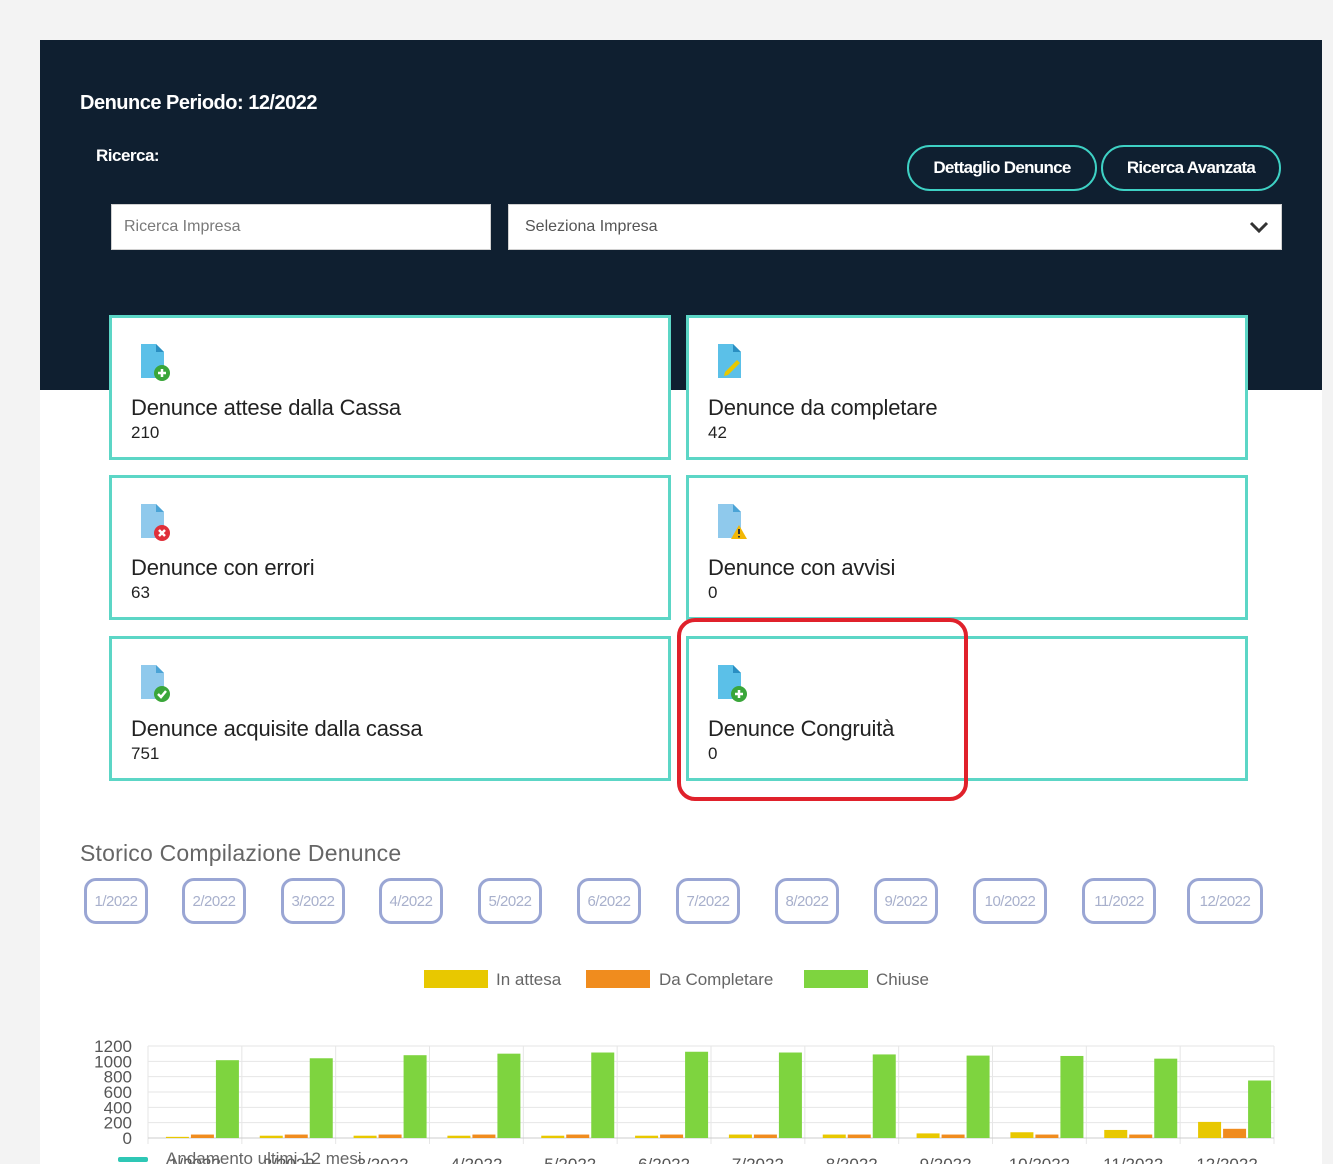 The width and height of the screenshot is (1333, 1164). Describe the element at coordinates (895, 227) in the screenshot. I see `seleziona-impresa-select: Seleziona Impresa` at that location.